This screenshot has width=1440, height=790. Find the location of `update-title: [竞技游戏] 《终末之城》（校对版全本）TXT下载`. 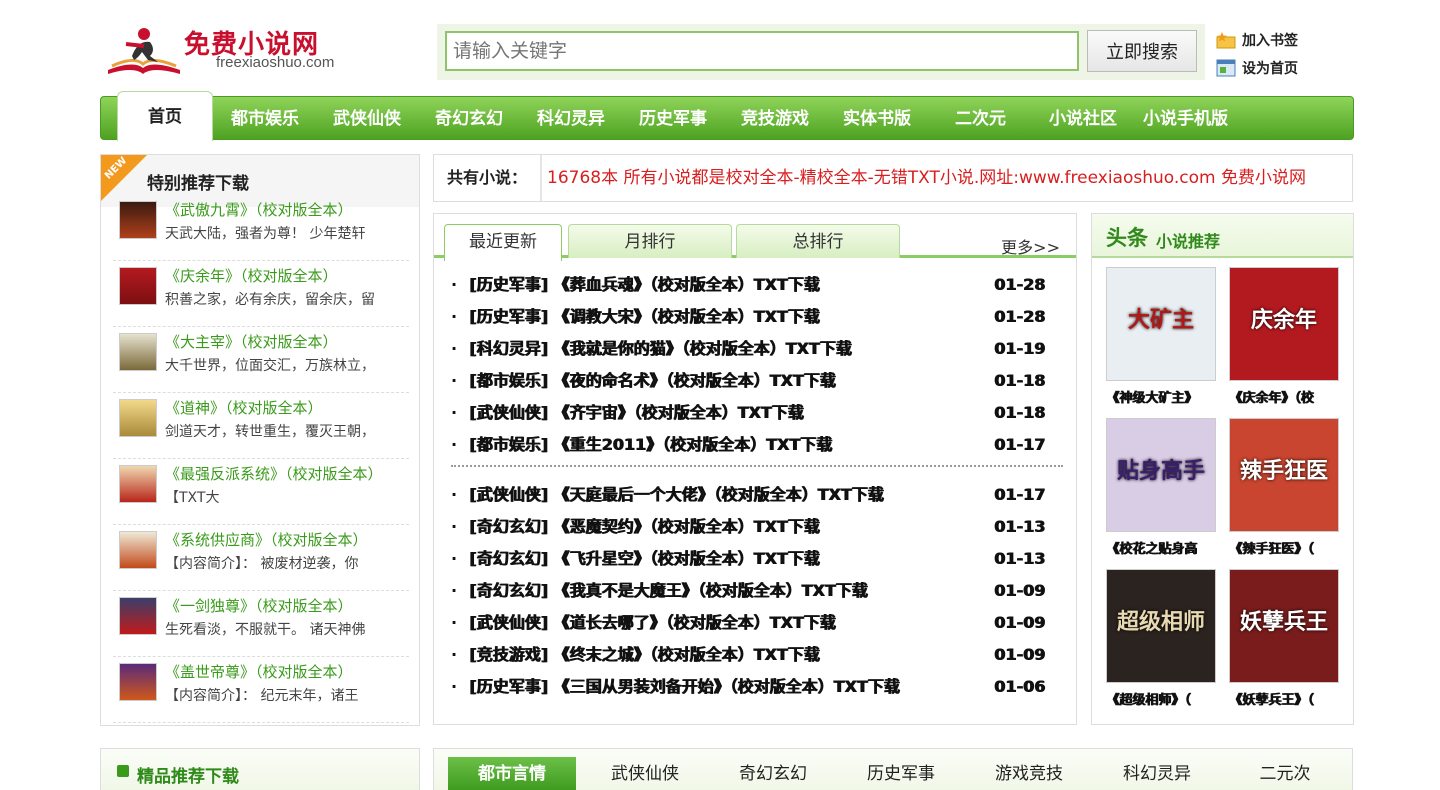

update-title: [竞技游戏] 《终末之城》（校对版全本）TXT下载 is located at coordinates (644, 655).